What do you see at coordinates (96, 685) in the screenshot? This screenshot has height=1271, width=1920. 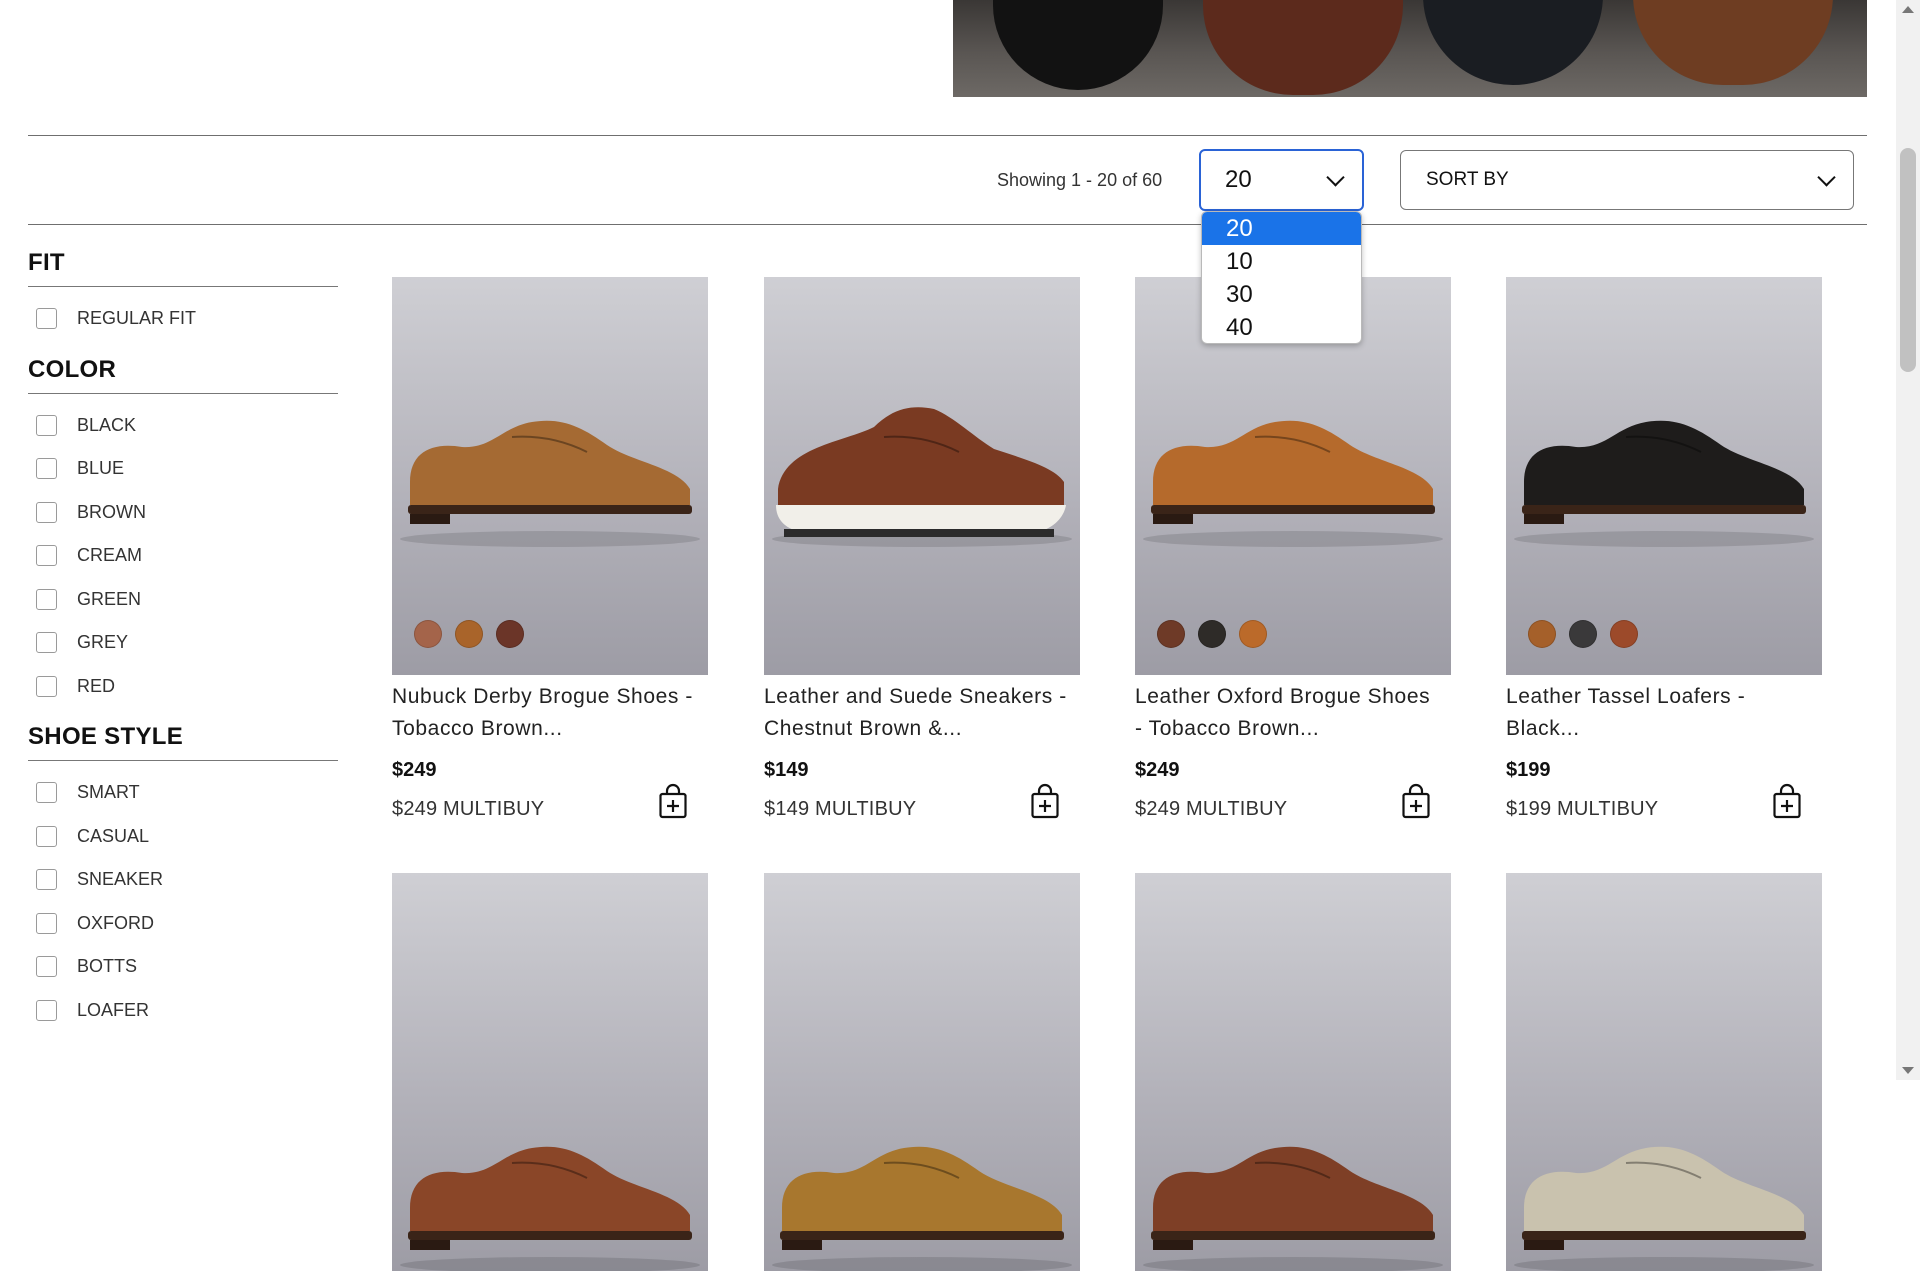 I see `filter-option-label: RED` at bounding box center [96, 685].